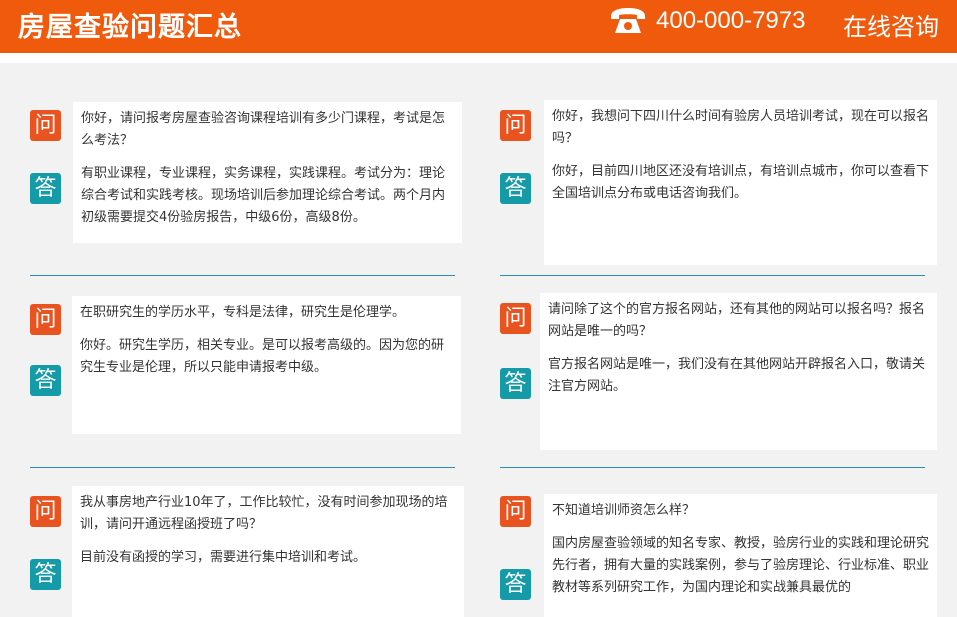 This screenshot has height=617, width=957. What do you see at coordinates (478, 58) in the screenshot?
I see `header-strip` at bounding box center [478, 58].